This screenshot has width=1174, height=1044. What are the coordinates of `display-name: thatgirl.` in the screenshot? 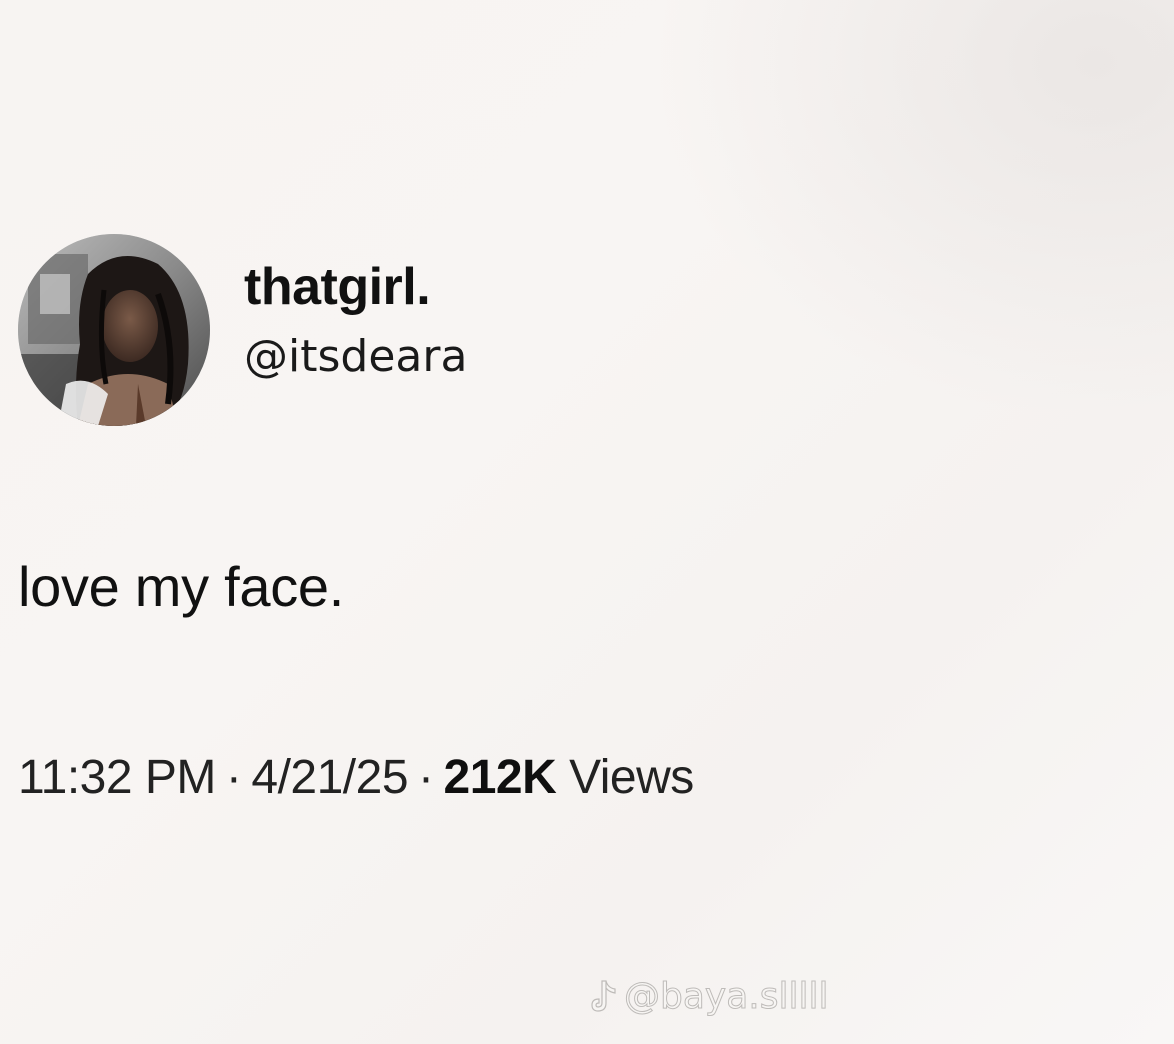 It's located at (355, 287).